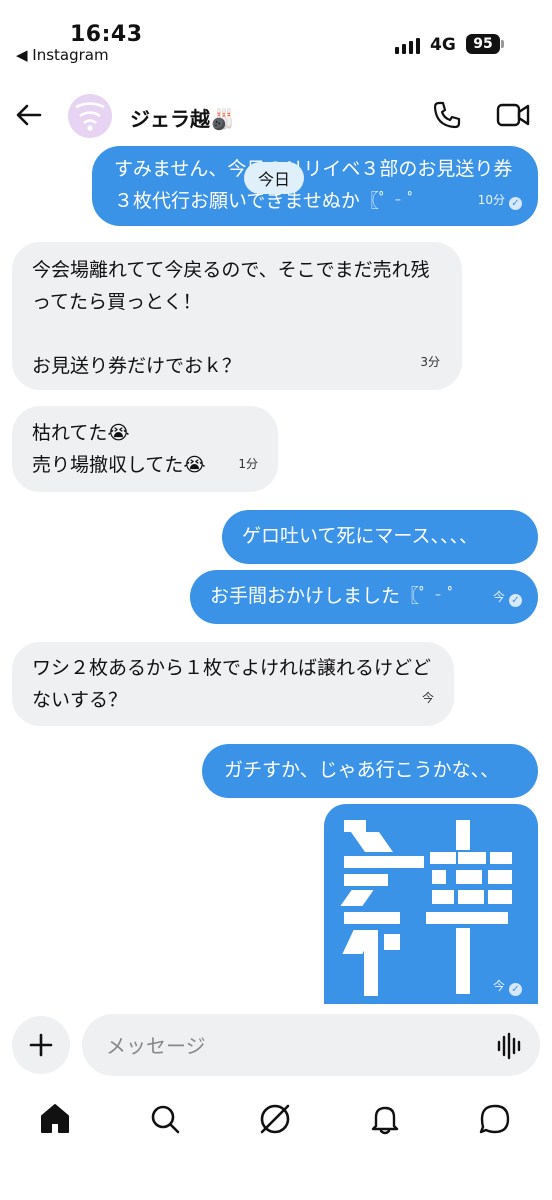 Image resolution: width=552 pixels, height=1200 pixels. What do you see at coordinates (182, 117) in the screenshot?
I see `contact-name: ジェラ越🎳` at bounding box center [182, 117].